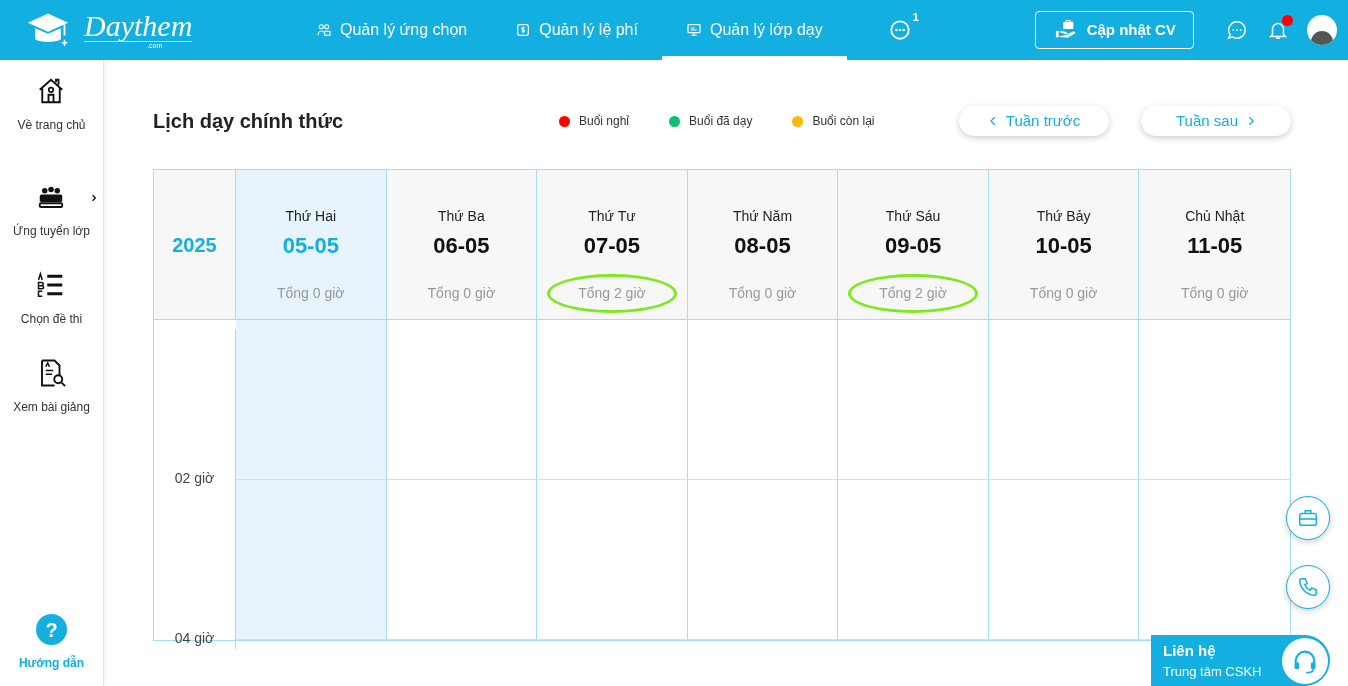 Image resolution: width=1348 pixels, height=686 pixels. What do you see at coordinates (1063, 216) in the screenshot?
I see `weekday-label: Thứ Bảy` at bounding box center [1063, 216].